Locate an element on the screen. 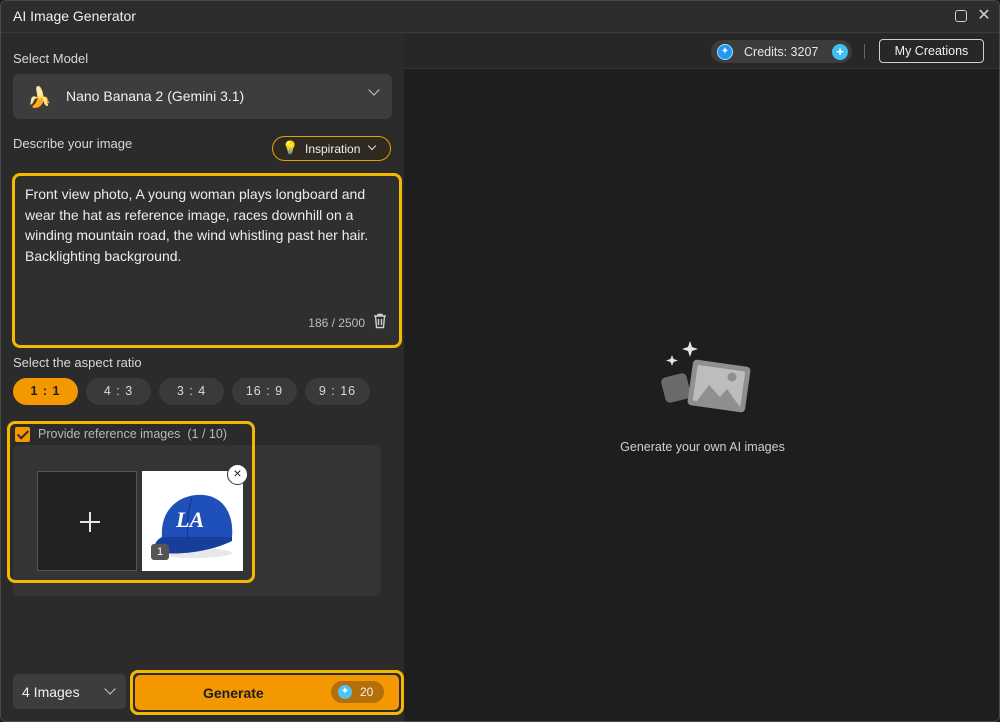 This screenshot has height=722, width=1000. image-placeholder-icon is located at coordinates (706, 377).